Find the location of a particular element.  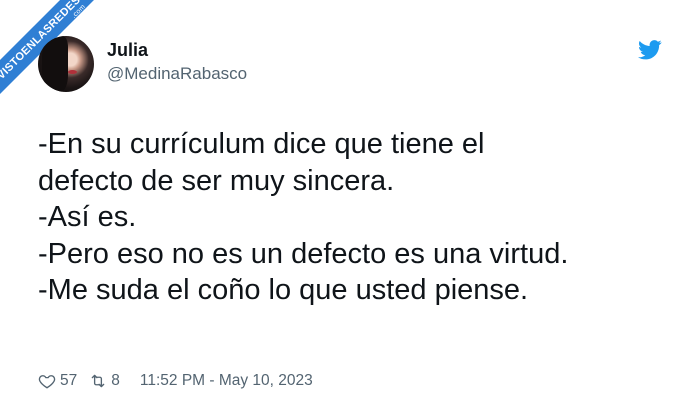

twitter-bird-icon is located at coordinates (650, 50).